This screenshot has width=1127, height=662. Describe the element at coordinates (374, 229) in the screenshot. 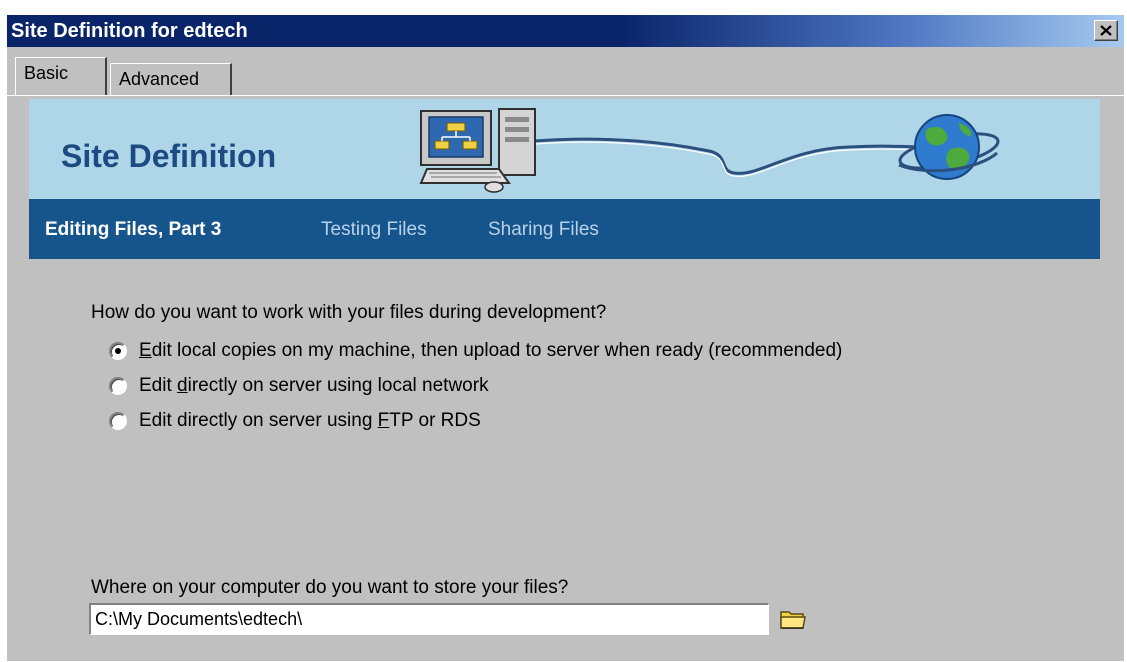

I see `step-testing-files: Testing Files` at that location.